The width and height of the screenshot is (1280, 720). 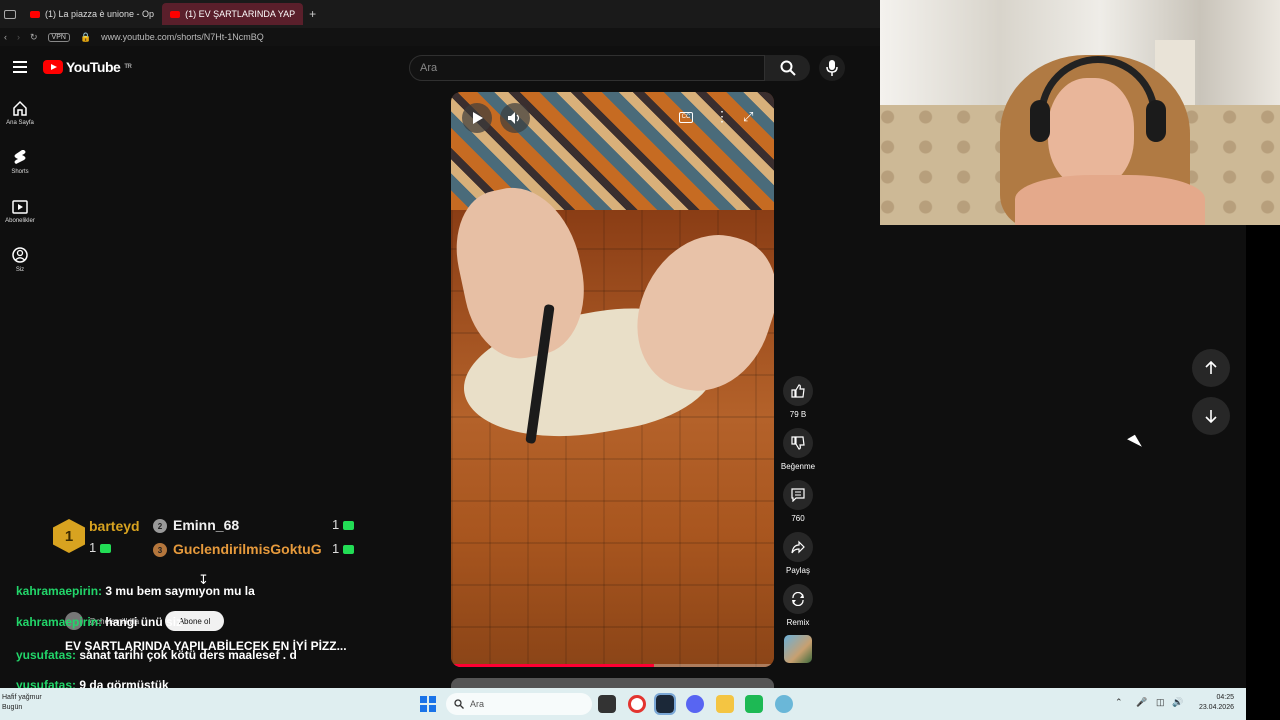 What do you see at coordinates (607, 704) in the screenshot?
I see `task-view-icon` at bounding box center [607, 704].